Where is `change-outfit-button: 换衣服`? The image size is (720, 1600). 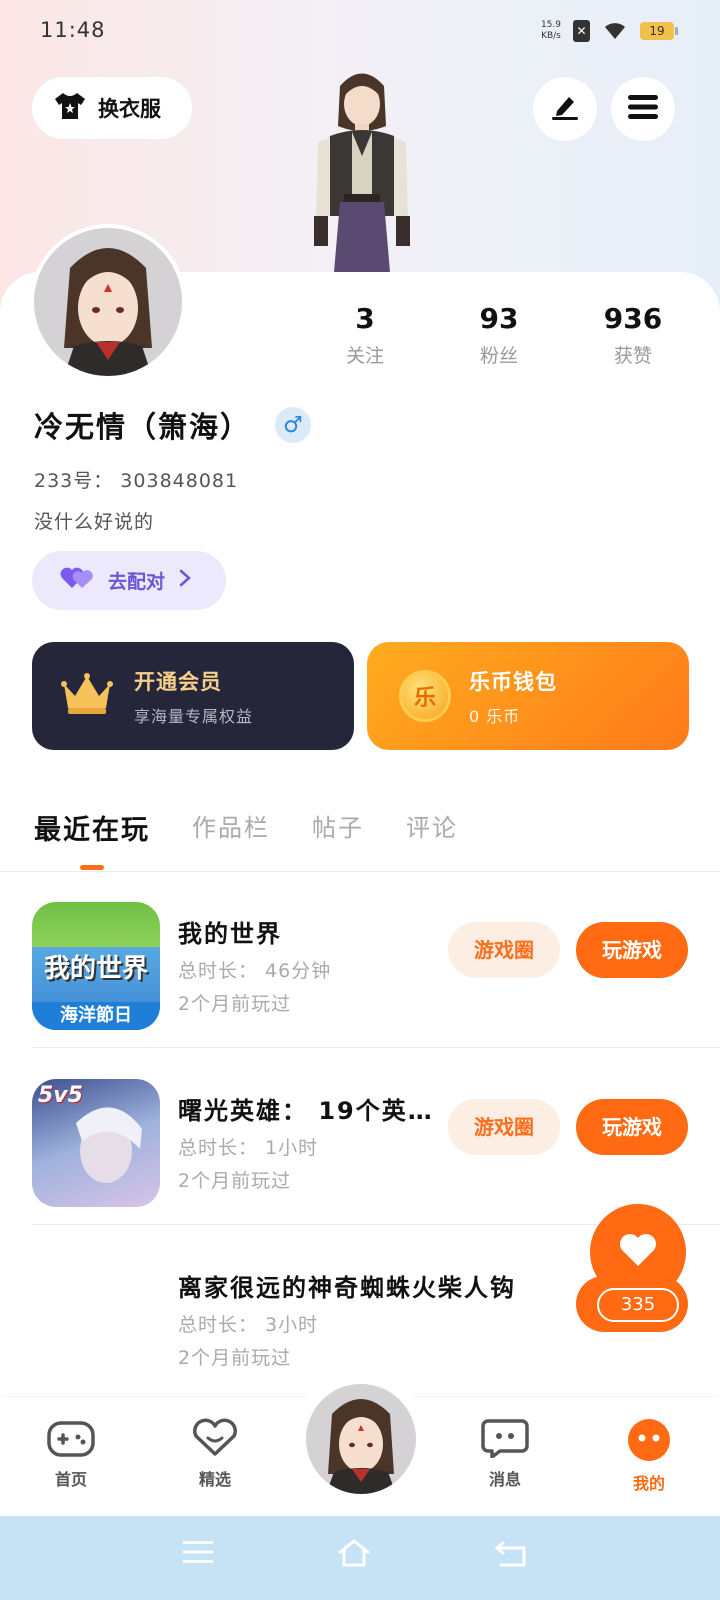
change-outfit-button: 换衣服 is located at coordinates (112, 108).